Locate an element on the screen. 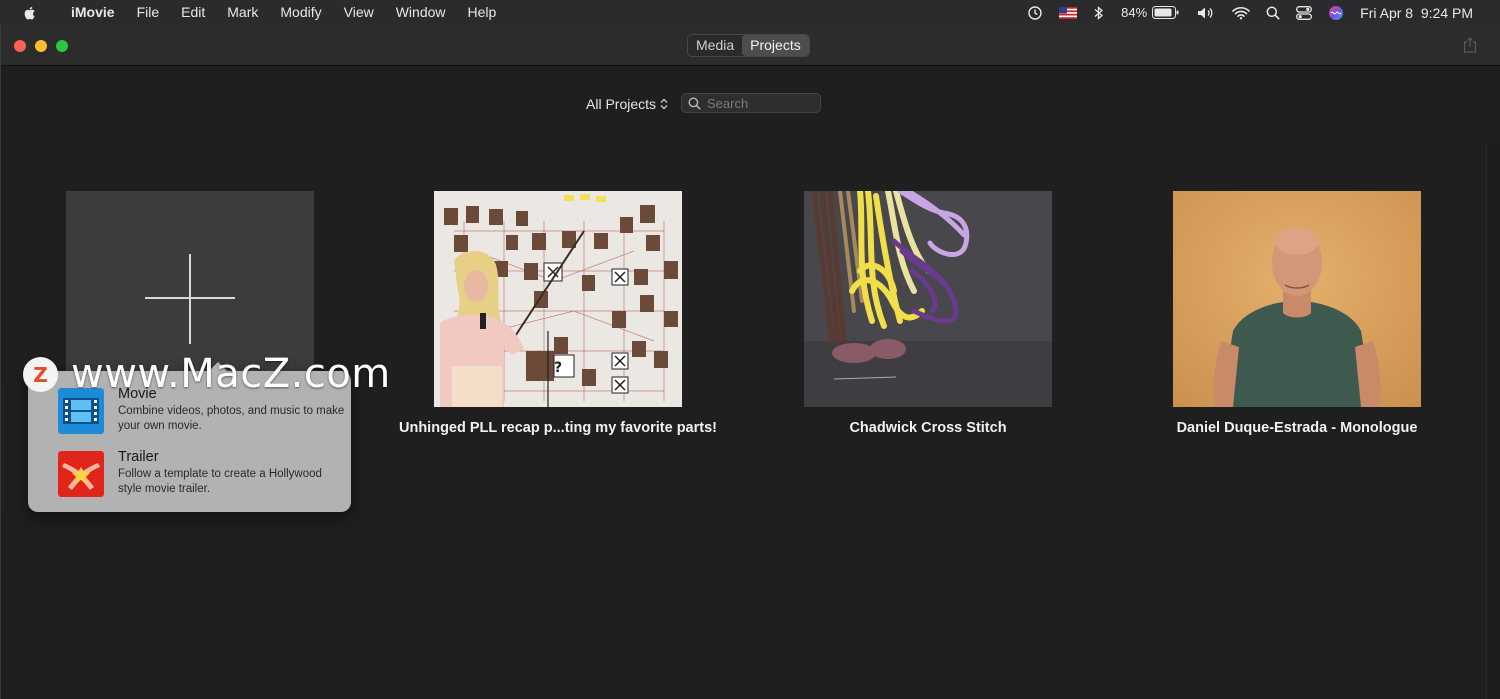  battery-status: 84% is located at coordinates (1150, 12).